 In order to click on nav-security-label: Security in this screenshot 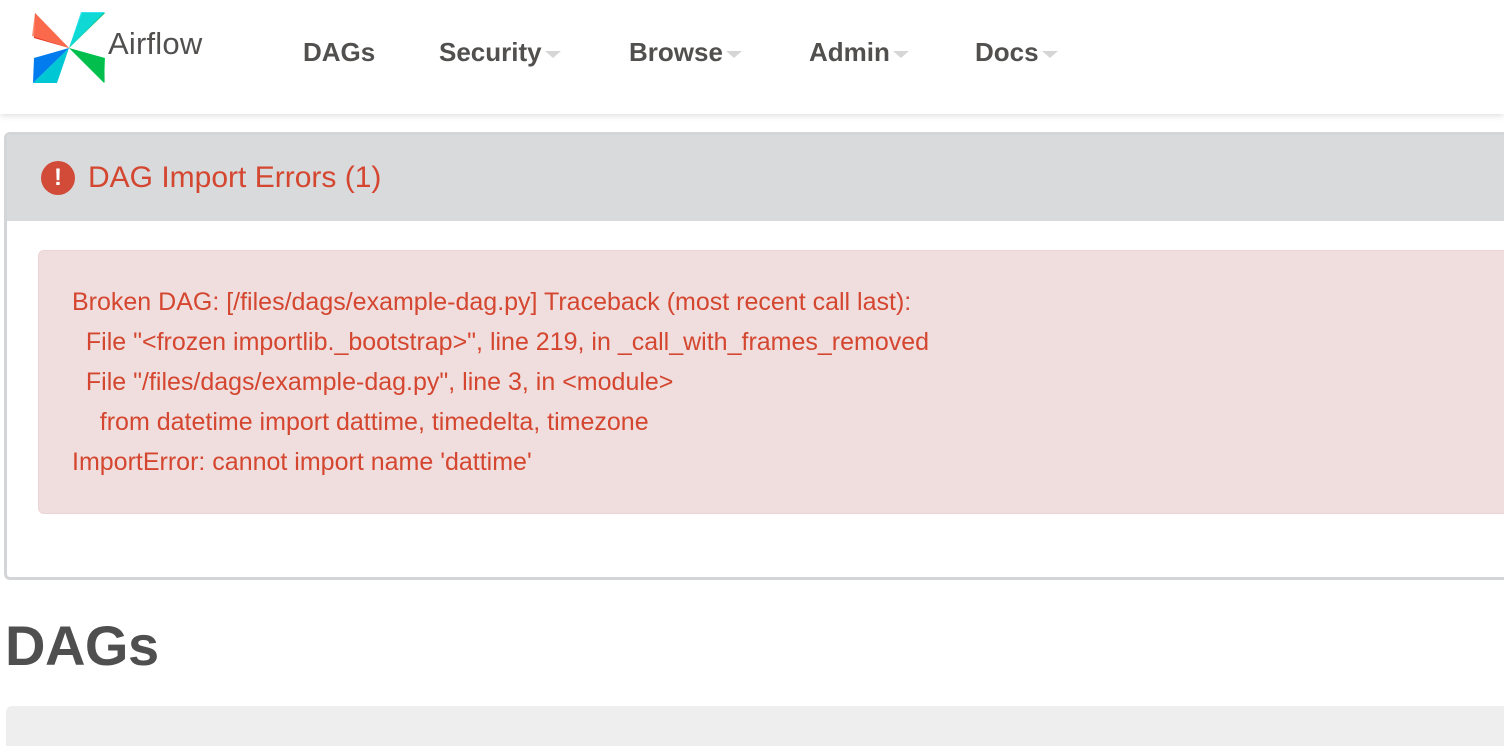, I will do `click(490, 51)`.